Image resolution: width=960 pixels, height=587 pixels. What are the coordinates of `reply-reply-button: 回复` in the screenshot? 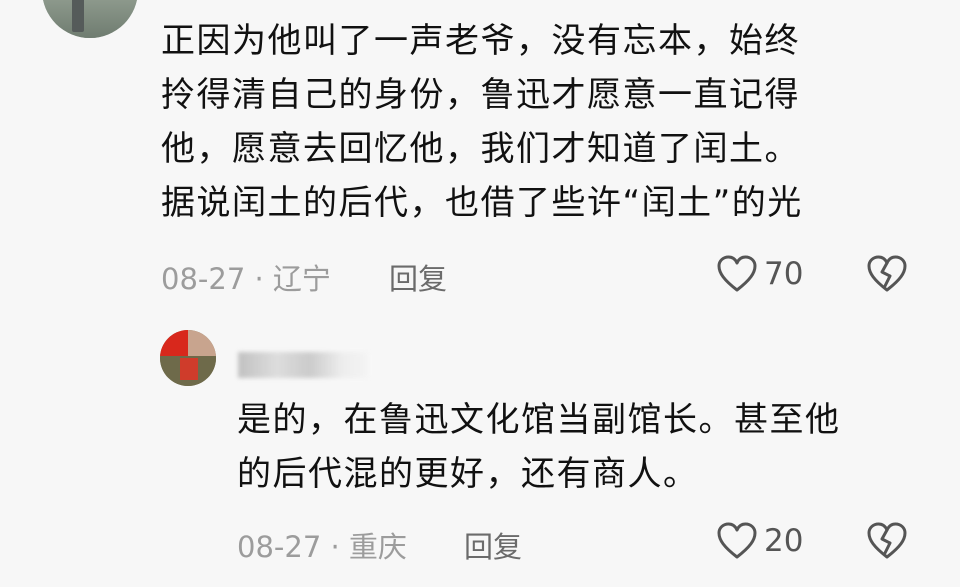 It's located at (493, 545).